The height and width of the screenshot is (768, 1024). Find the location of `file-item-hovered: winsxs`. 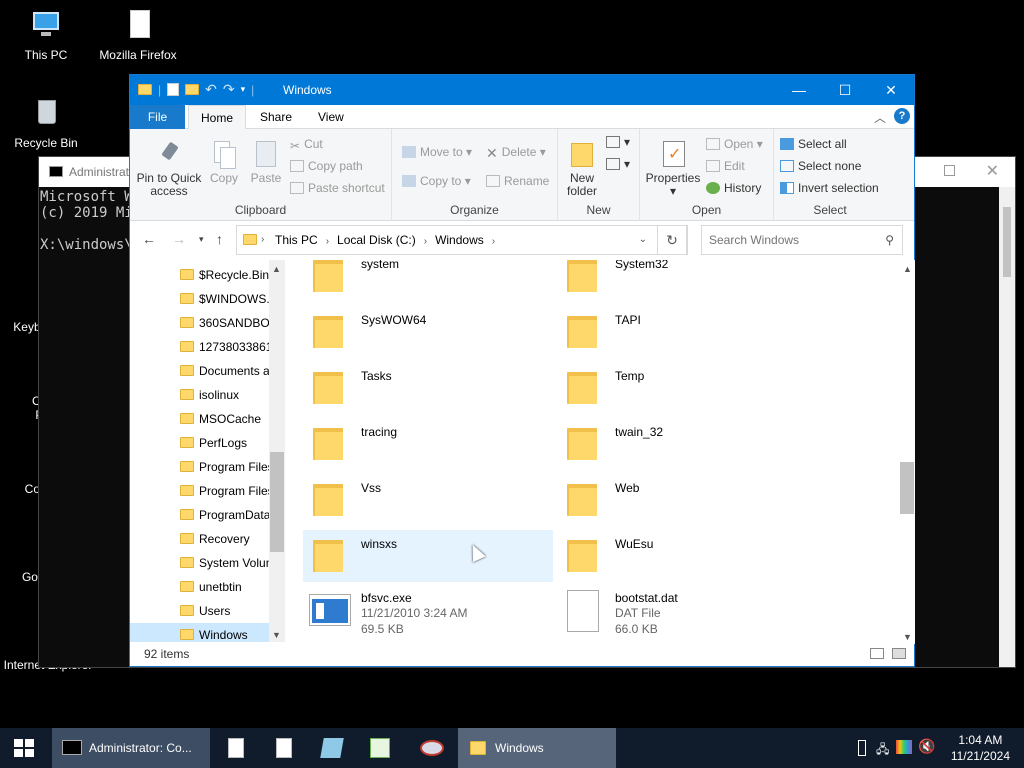

file-item-hovered: winsxs is located at coordinates (428, 556).